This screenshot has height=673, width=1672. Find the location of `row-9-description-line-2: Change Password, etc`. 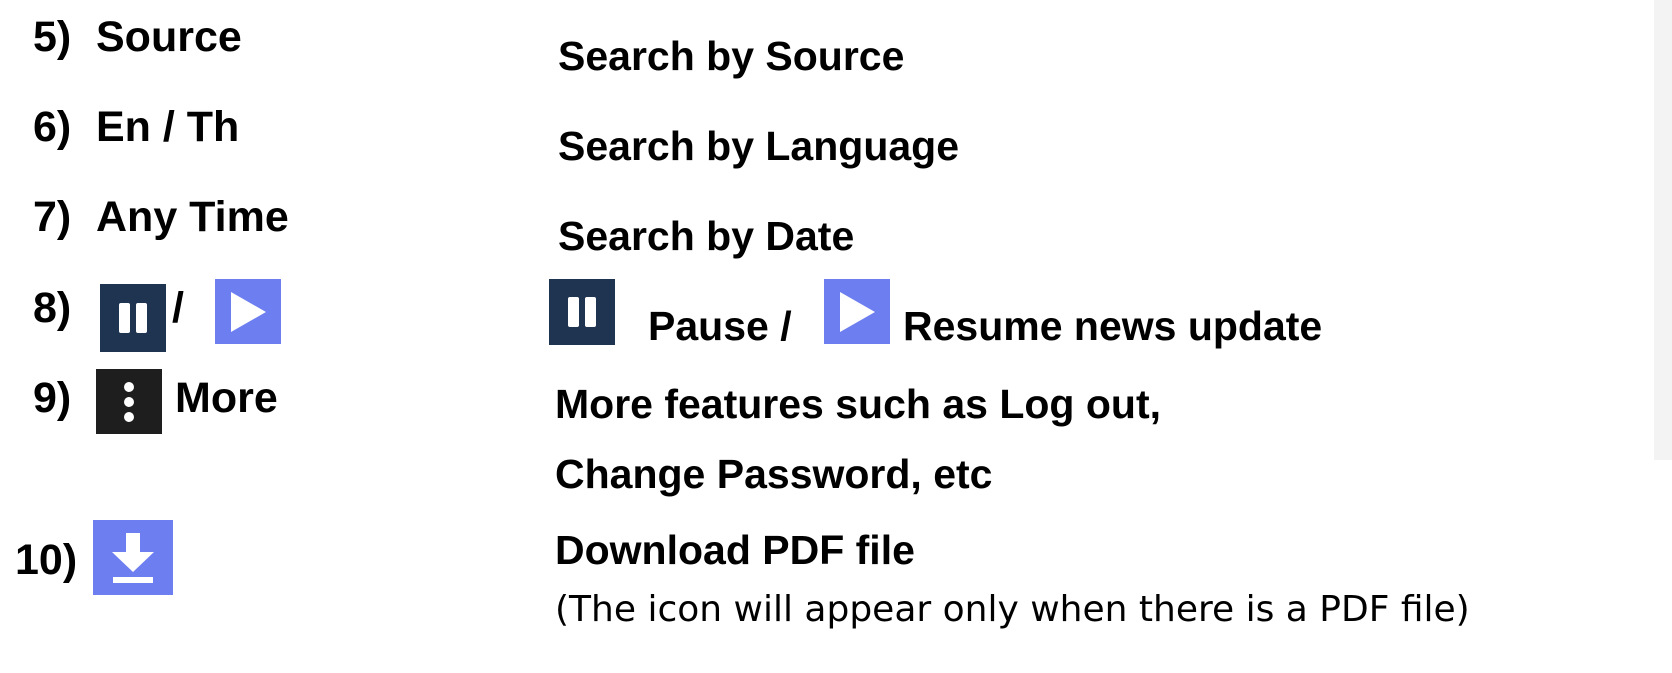

row-9-description-line-2: Change Password, etc is located at coordinates (774, 474).